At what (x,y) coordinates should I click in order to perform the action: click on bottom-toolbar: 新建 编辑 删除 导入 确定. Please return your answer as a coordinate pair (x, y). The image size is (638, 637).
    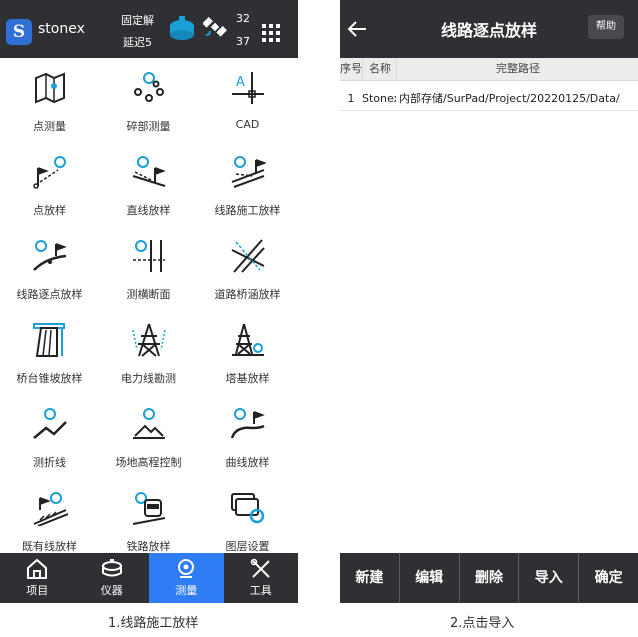
    Looking at the image, I should click on (489, 578).